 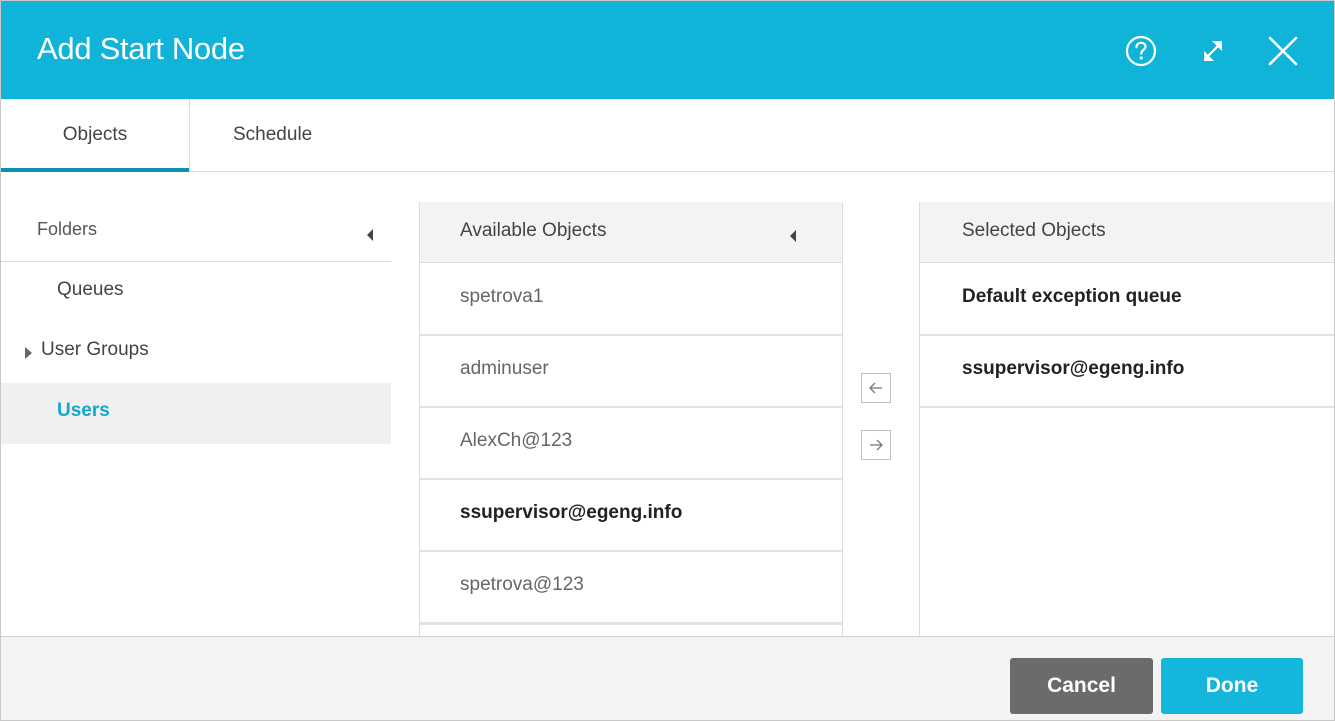 What do you see at coordinates (631, 587) in the screenshot?
I see `available-object-row: spetrova@123` at bounding box center [631, 587].